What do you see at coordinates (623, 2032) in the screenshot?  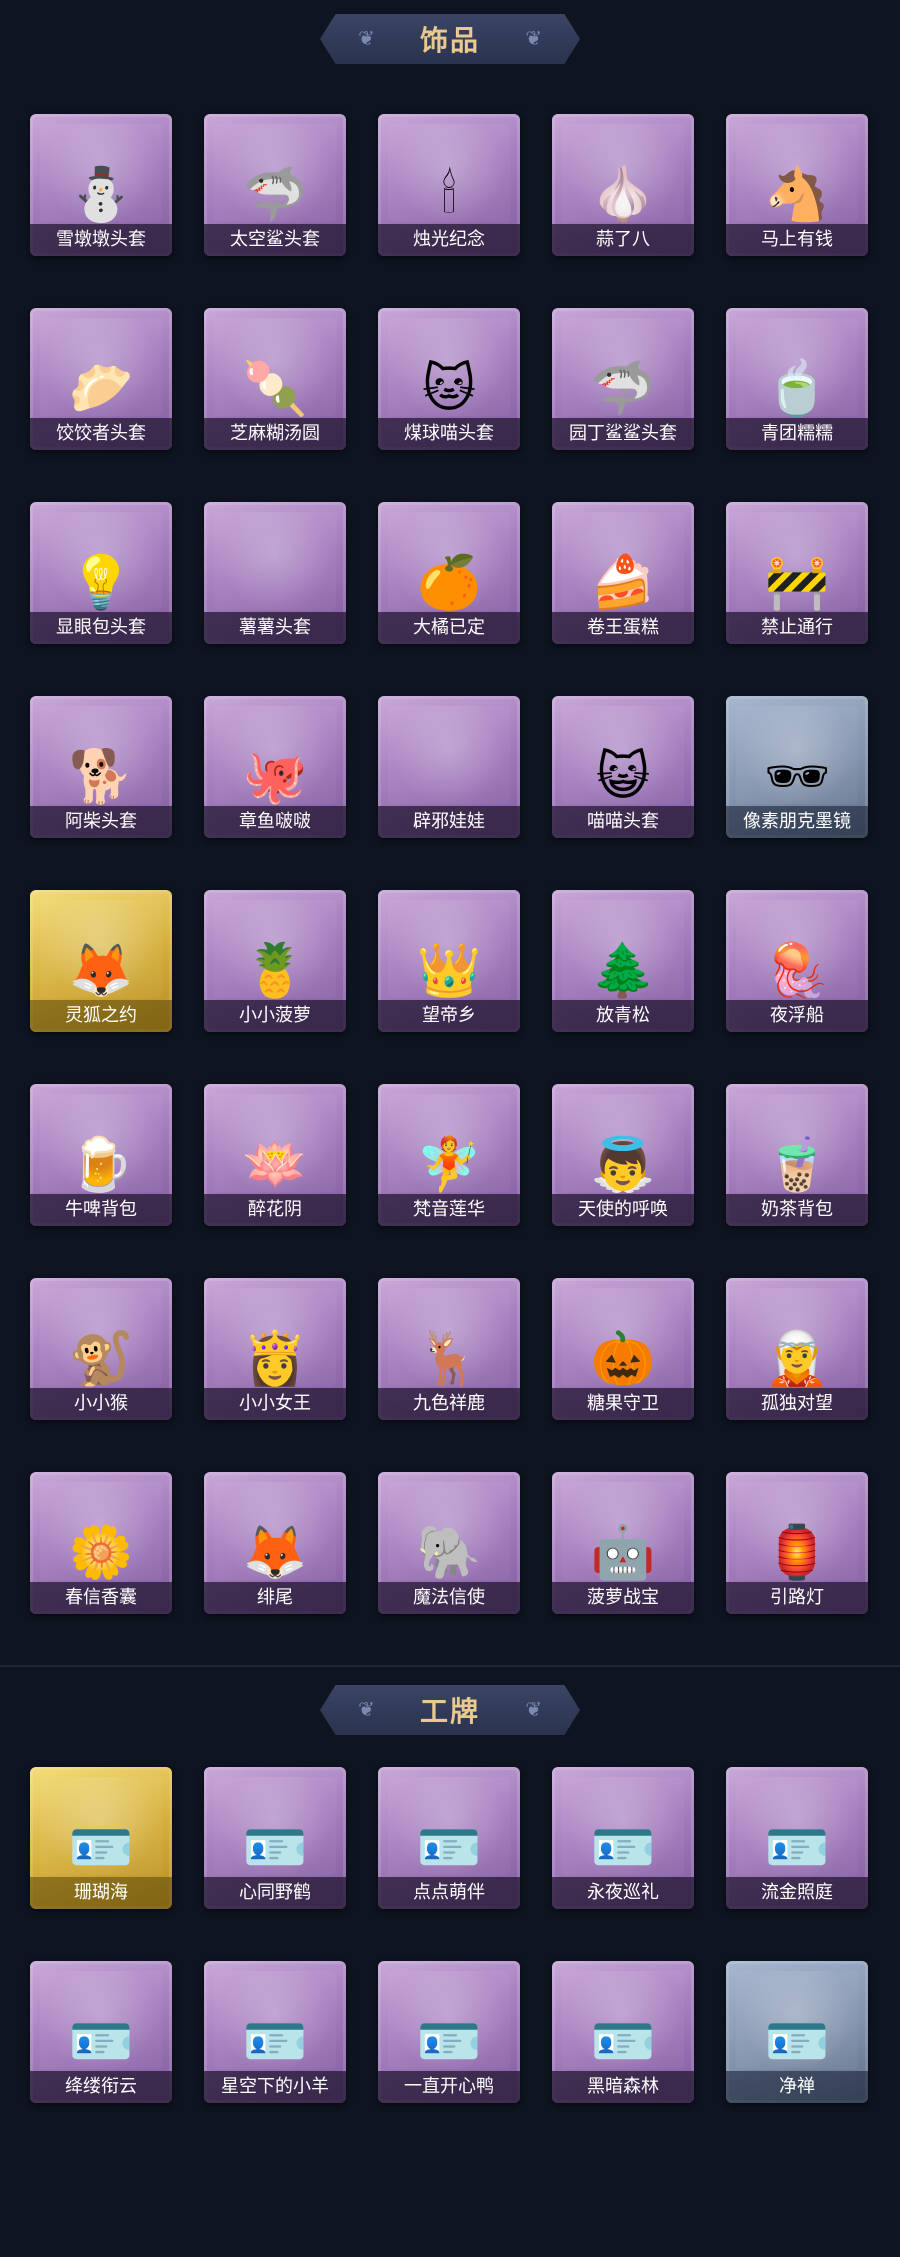 I see `item-card: 🪪 黑暗森林` at bounding box center [623, 2032].